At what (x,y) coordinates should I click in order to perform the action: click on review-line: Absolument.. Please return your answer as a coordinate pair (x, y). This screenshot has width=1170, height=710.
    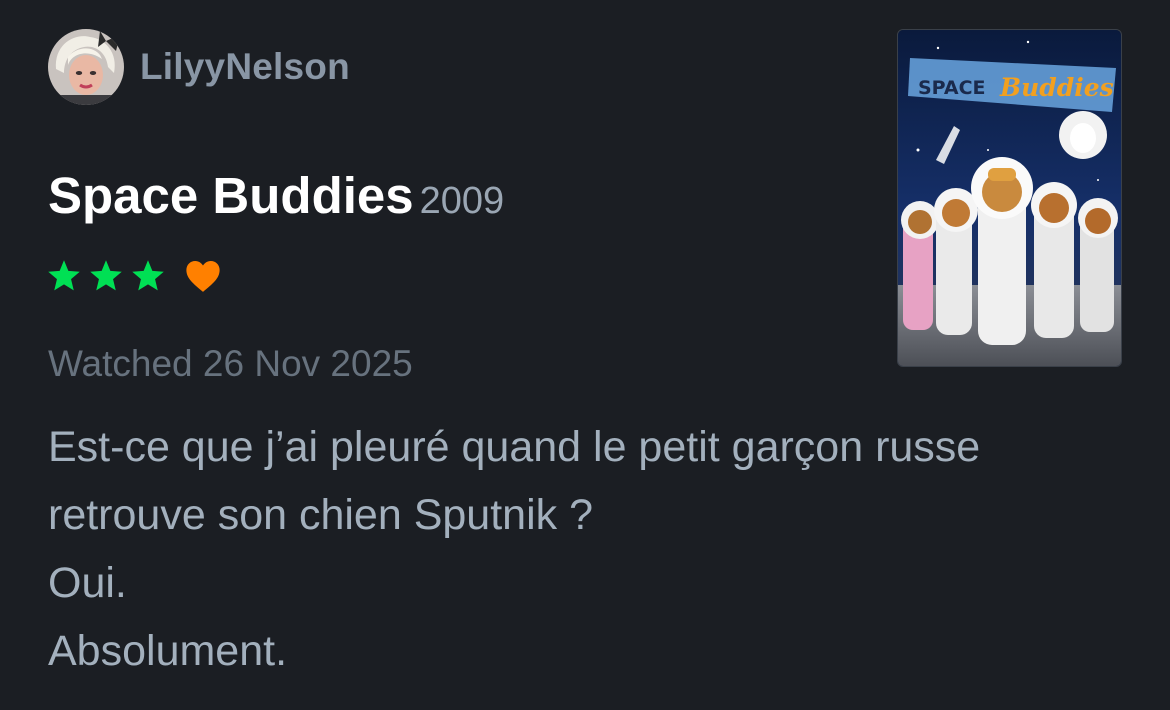
    Looking at the image, I should click on (168, 651).